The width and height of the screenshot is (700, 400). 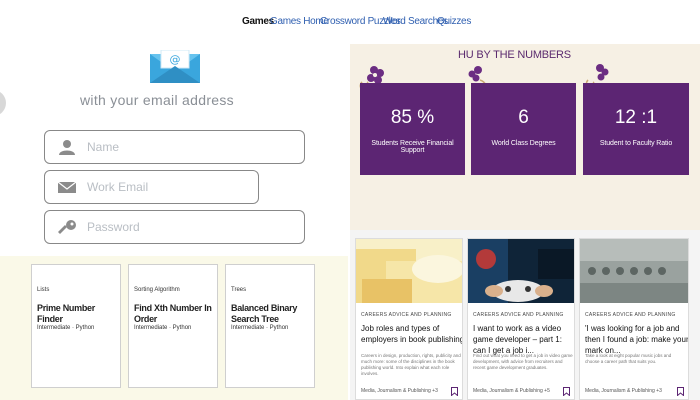 I want to click on carousel-prev-button, so click(x=3, y=103).